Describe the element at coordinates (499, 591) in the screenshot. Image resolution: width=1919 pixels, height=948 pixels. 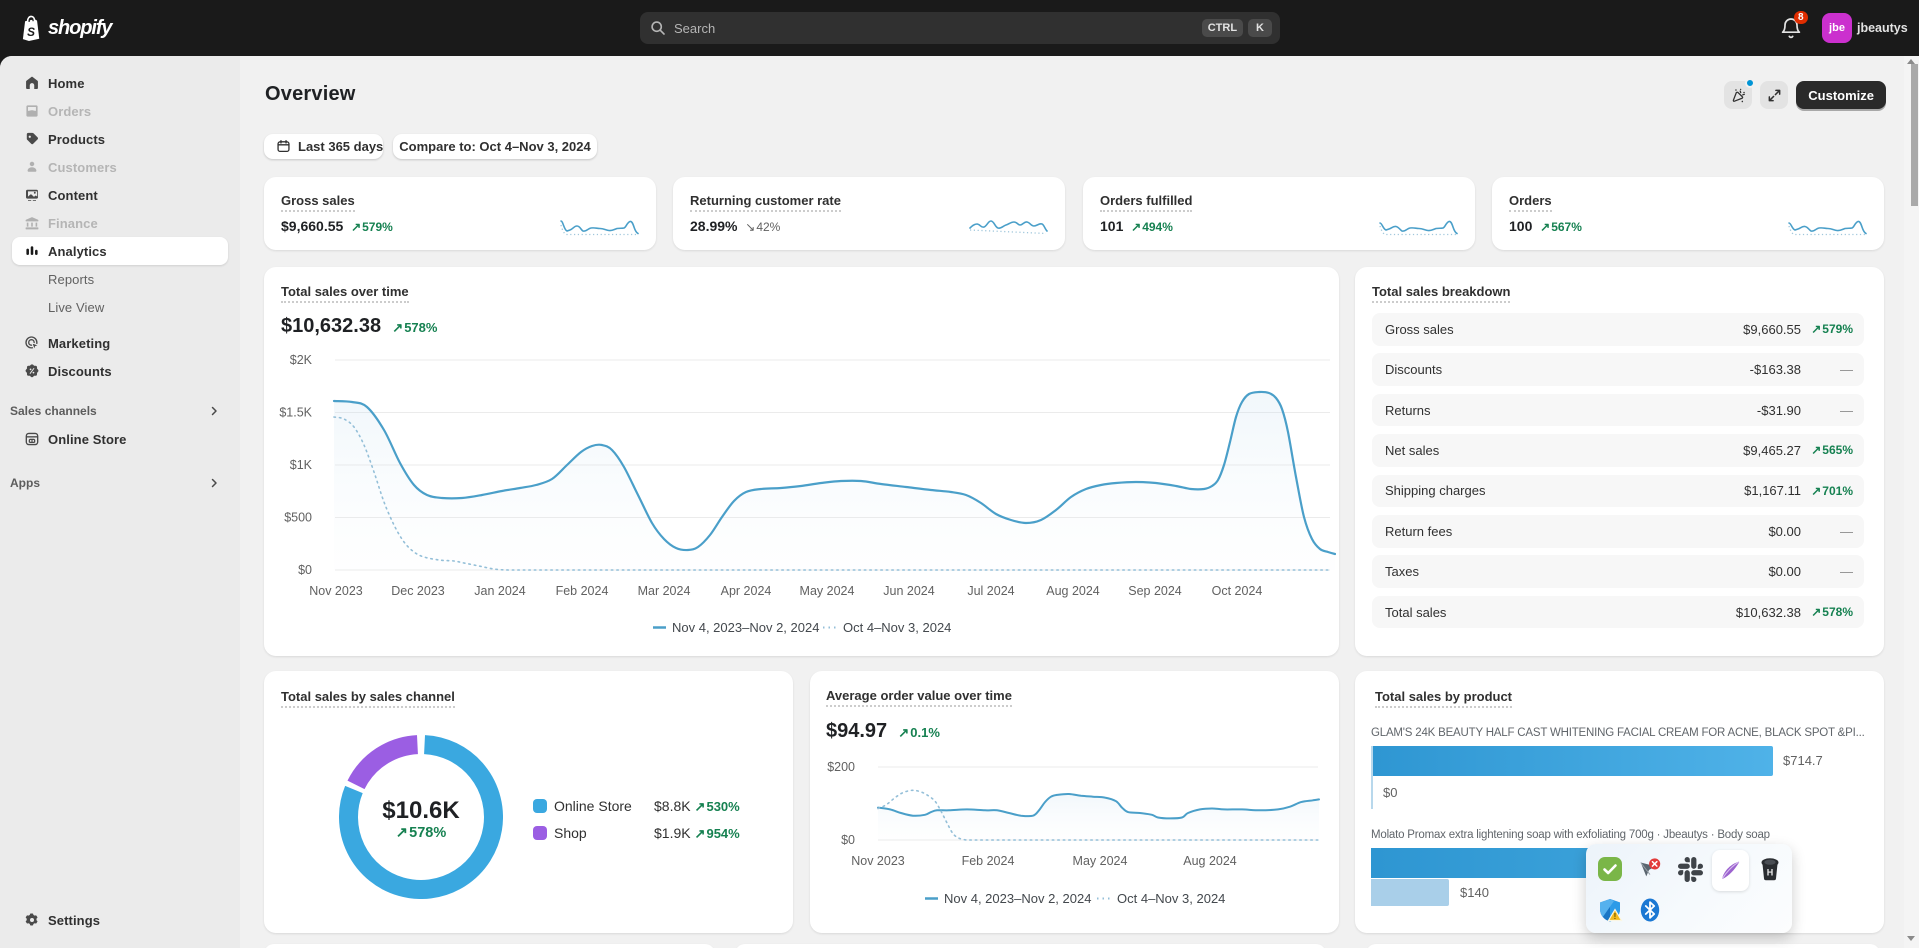
I see `svg-text: Jan 2024` at that location.